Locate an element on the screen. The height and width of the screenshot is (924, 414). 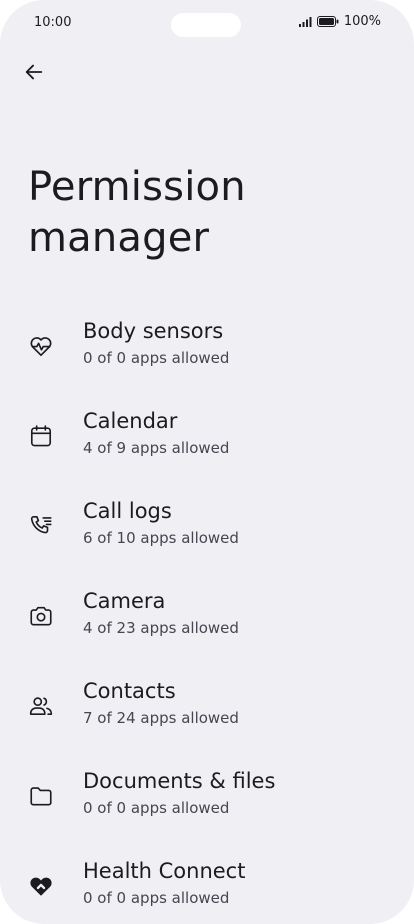
permission-item-contacts: Contacts 7 of 24 apps allowed is located at coordinates (207, 707).